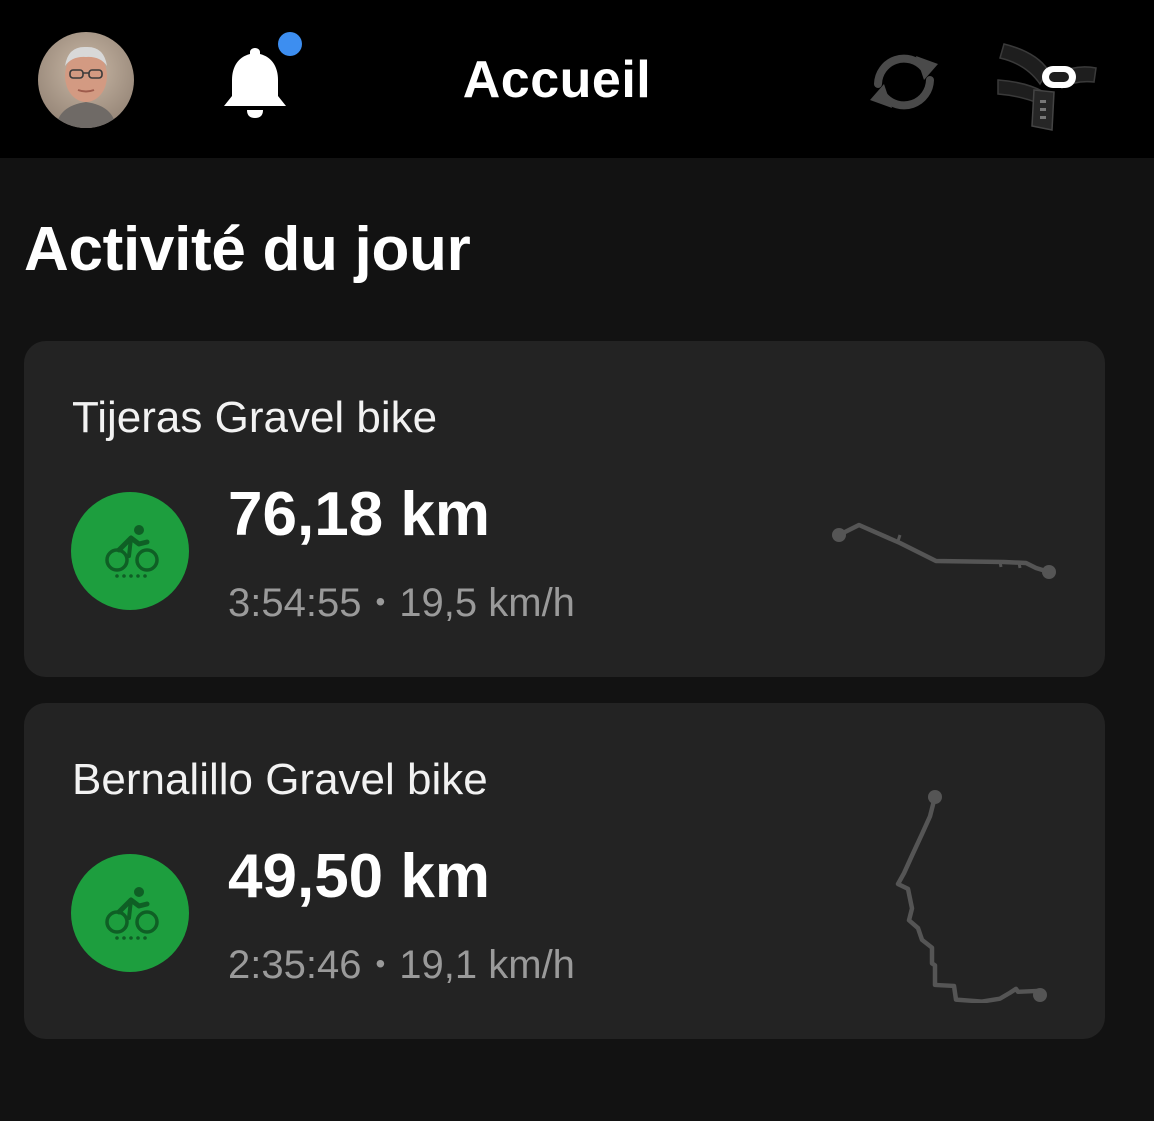  I want to click on activity-meta: 2:35:46 • 19,1 km/h, so click(401, 965).